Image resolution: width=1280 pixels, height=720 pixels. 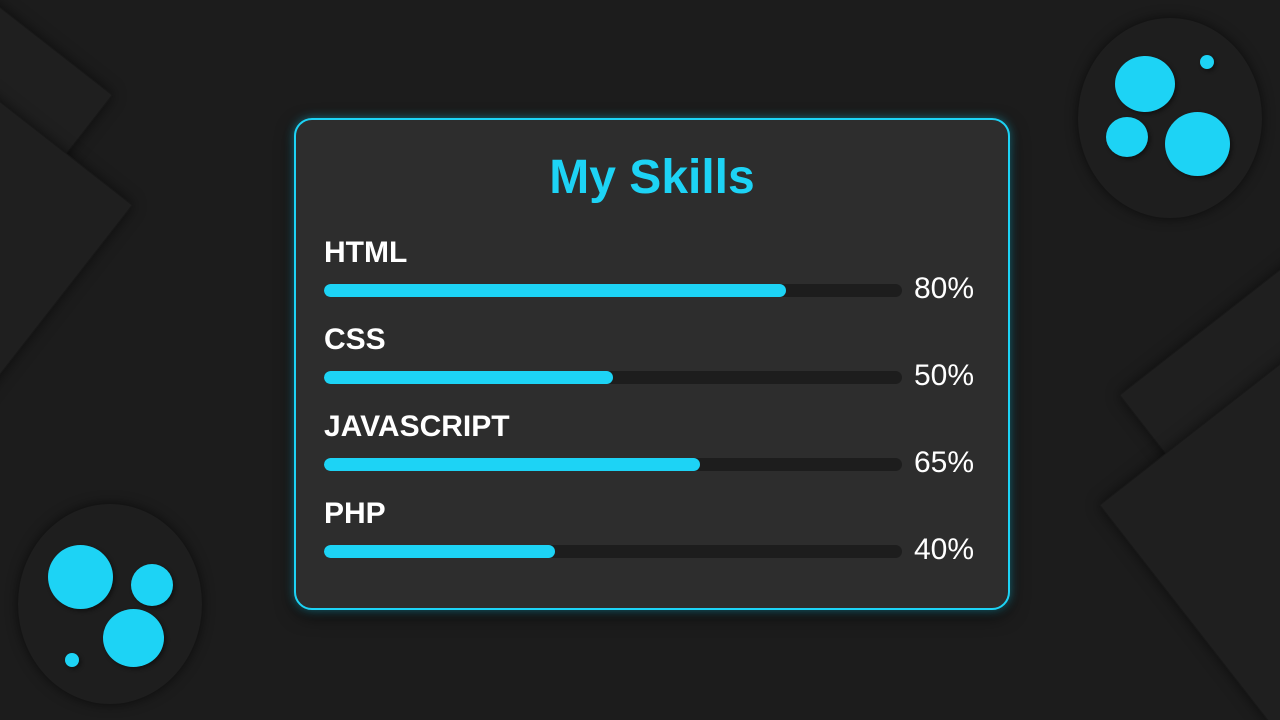 I want to click on skill-name: HTML, so click(x=366, y=252).